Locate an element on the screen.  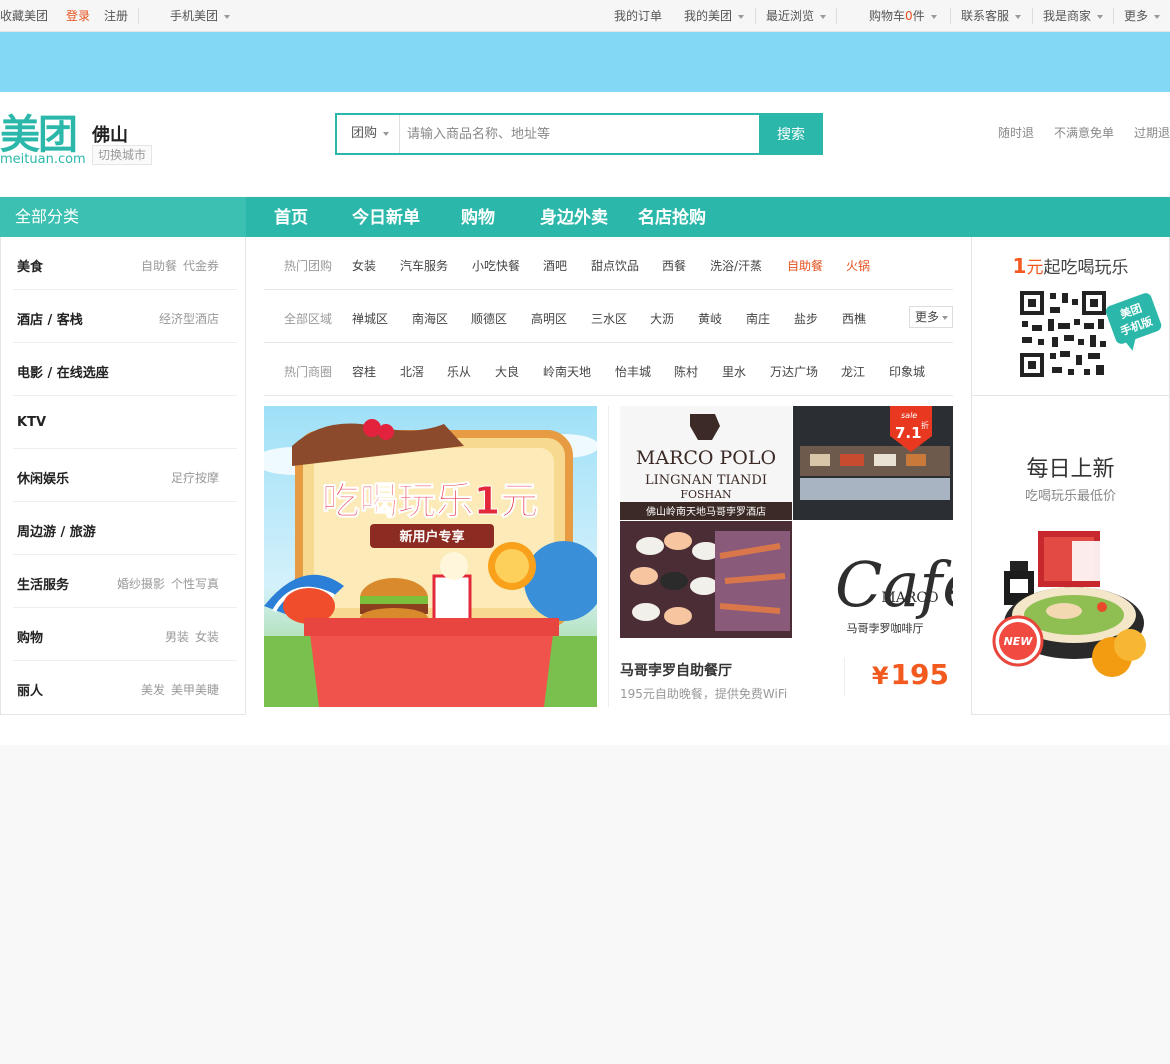
subcategory-link: 美发 is located at coordinates (153, 690).